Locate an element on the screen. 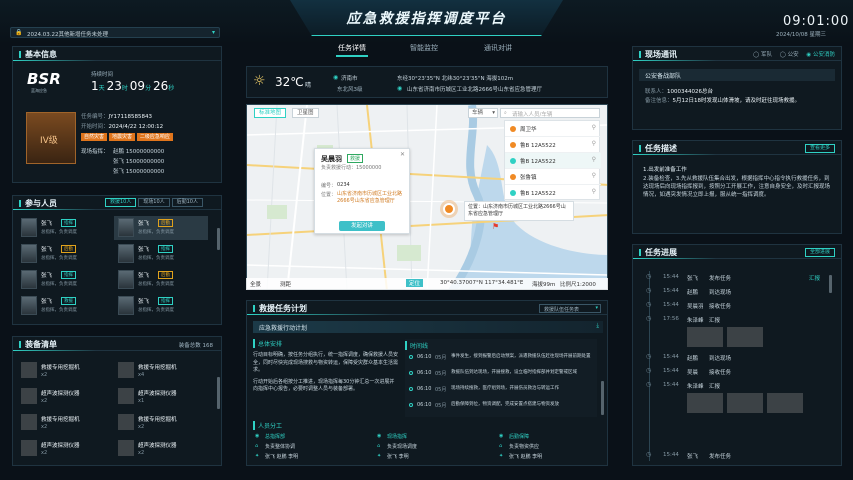 The height and width of the screenshot is (480, 853). map-tab-standard: 标准地图 is located at coordinates (270, 113).